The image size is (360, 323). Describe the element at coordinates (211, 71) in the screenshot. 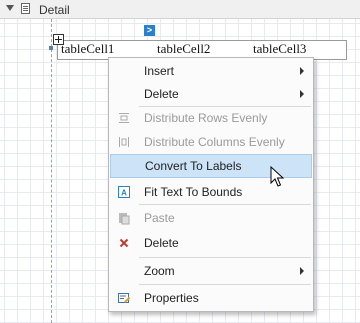

I see `menu-item-insert: Insert` at that location.